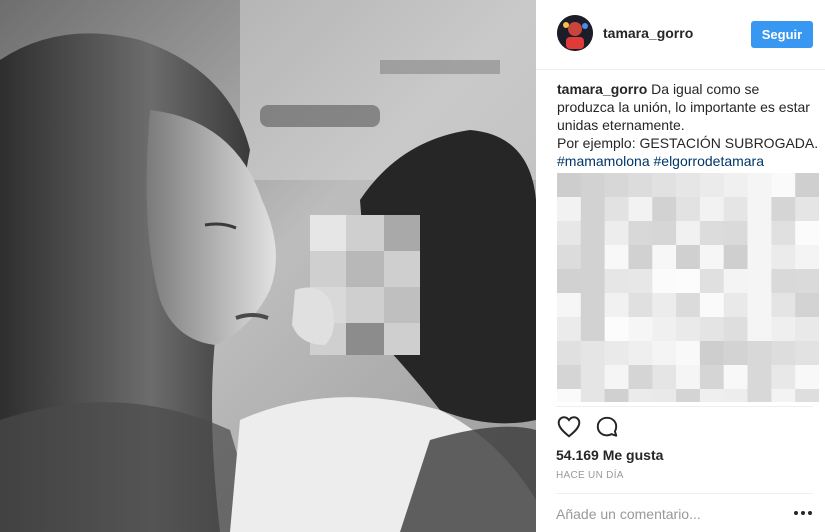 The height and width of the screenshot is (532, 825). I want to click on pixelated-block, so click(688, 287).